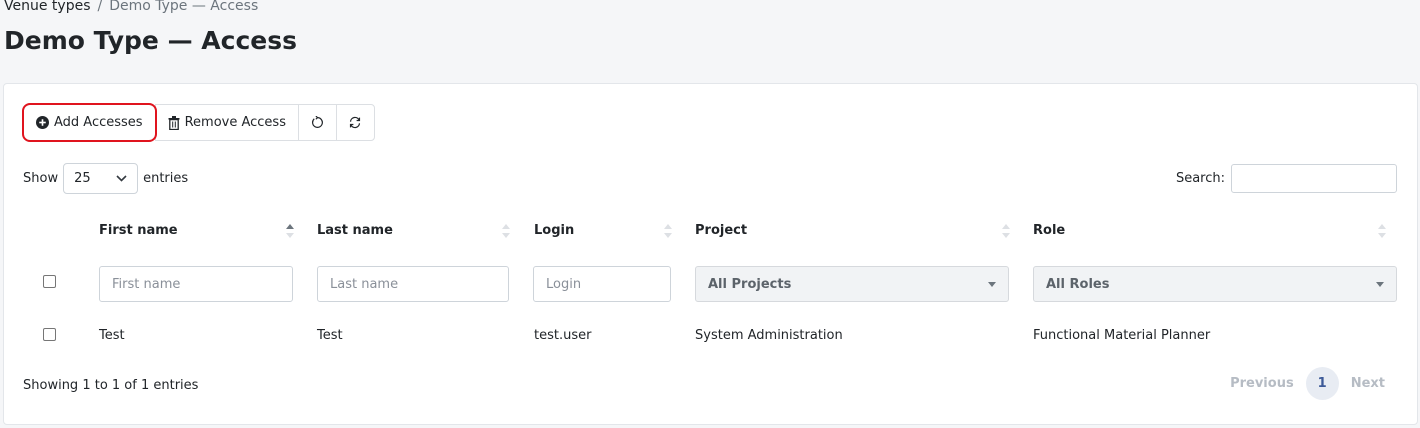 This screenshot has width=1420, height=428. I want to click on last-name-filter-input, so click(413, 284).